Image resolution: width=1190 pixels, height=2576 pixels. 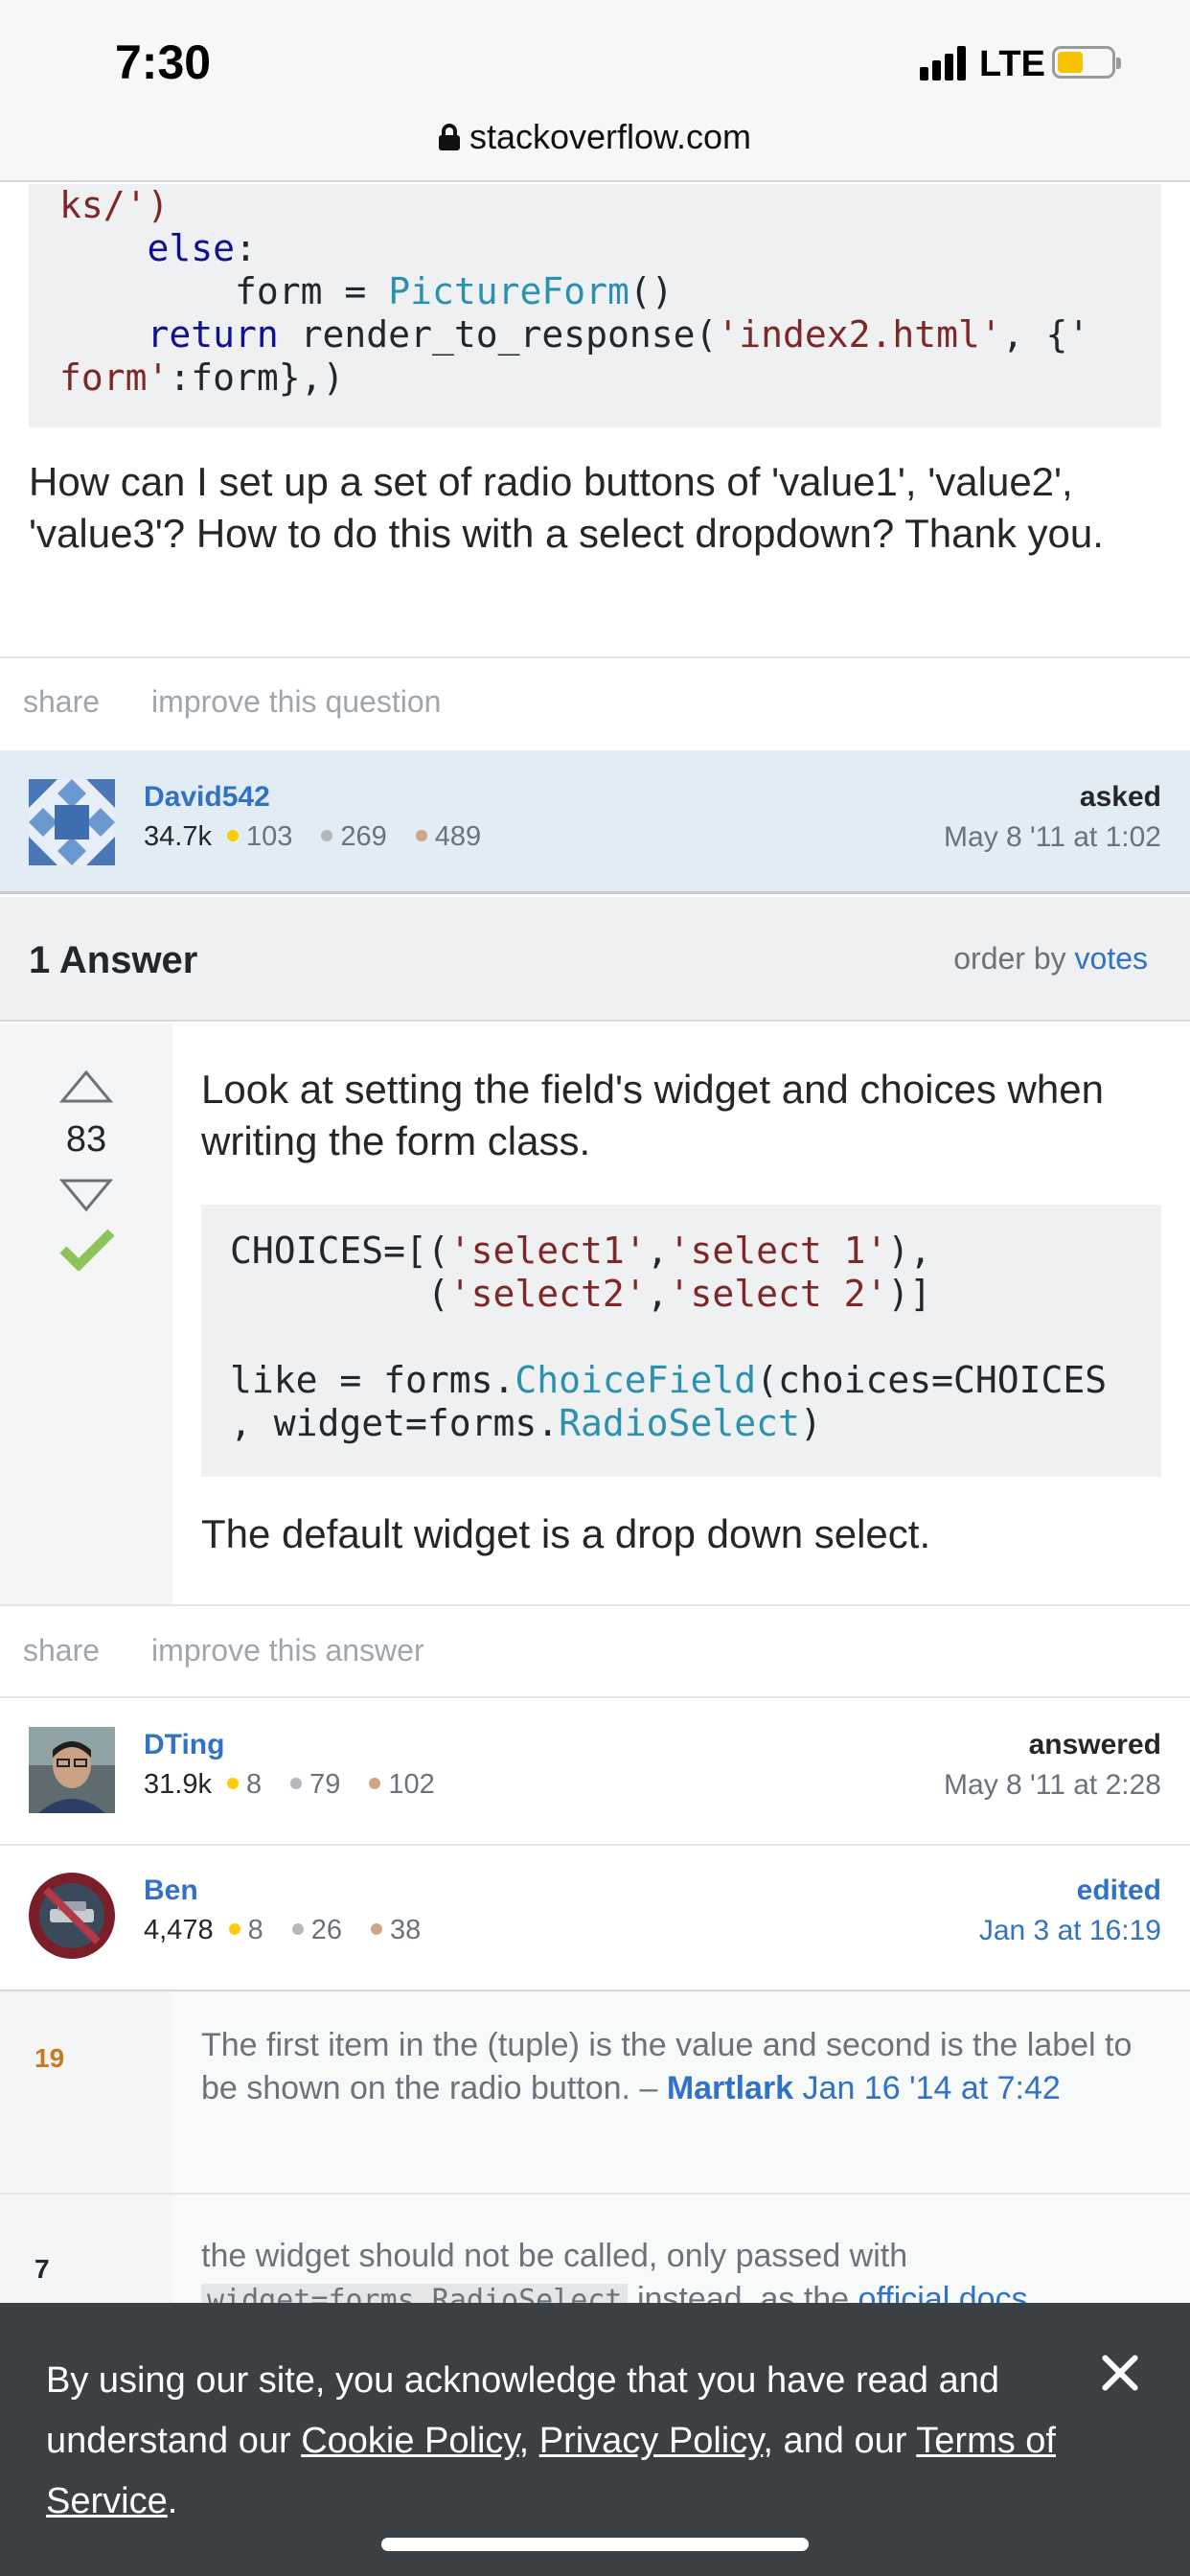 What do you see at coordinates (1087, 63) in the screenshot?
I see `battery-icon` at bounding box center [1087, 63].